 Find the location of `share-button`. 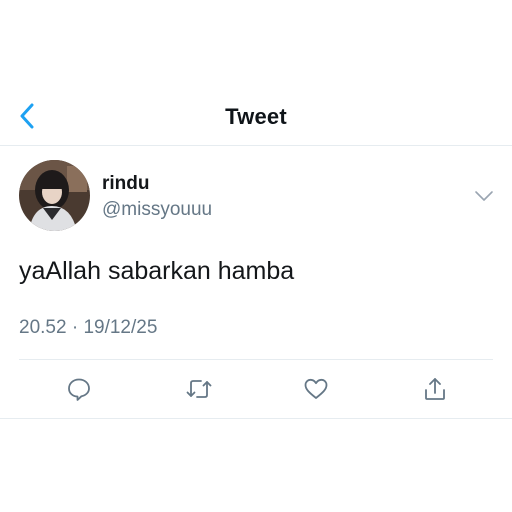

share-button is located at coordinates (435, 389).